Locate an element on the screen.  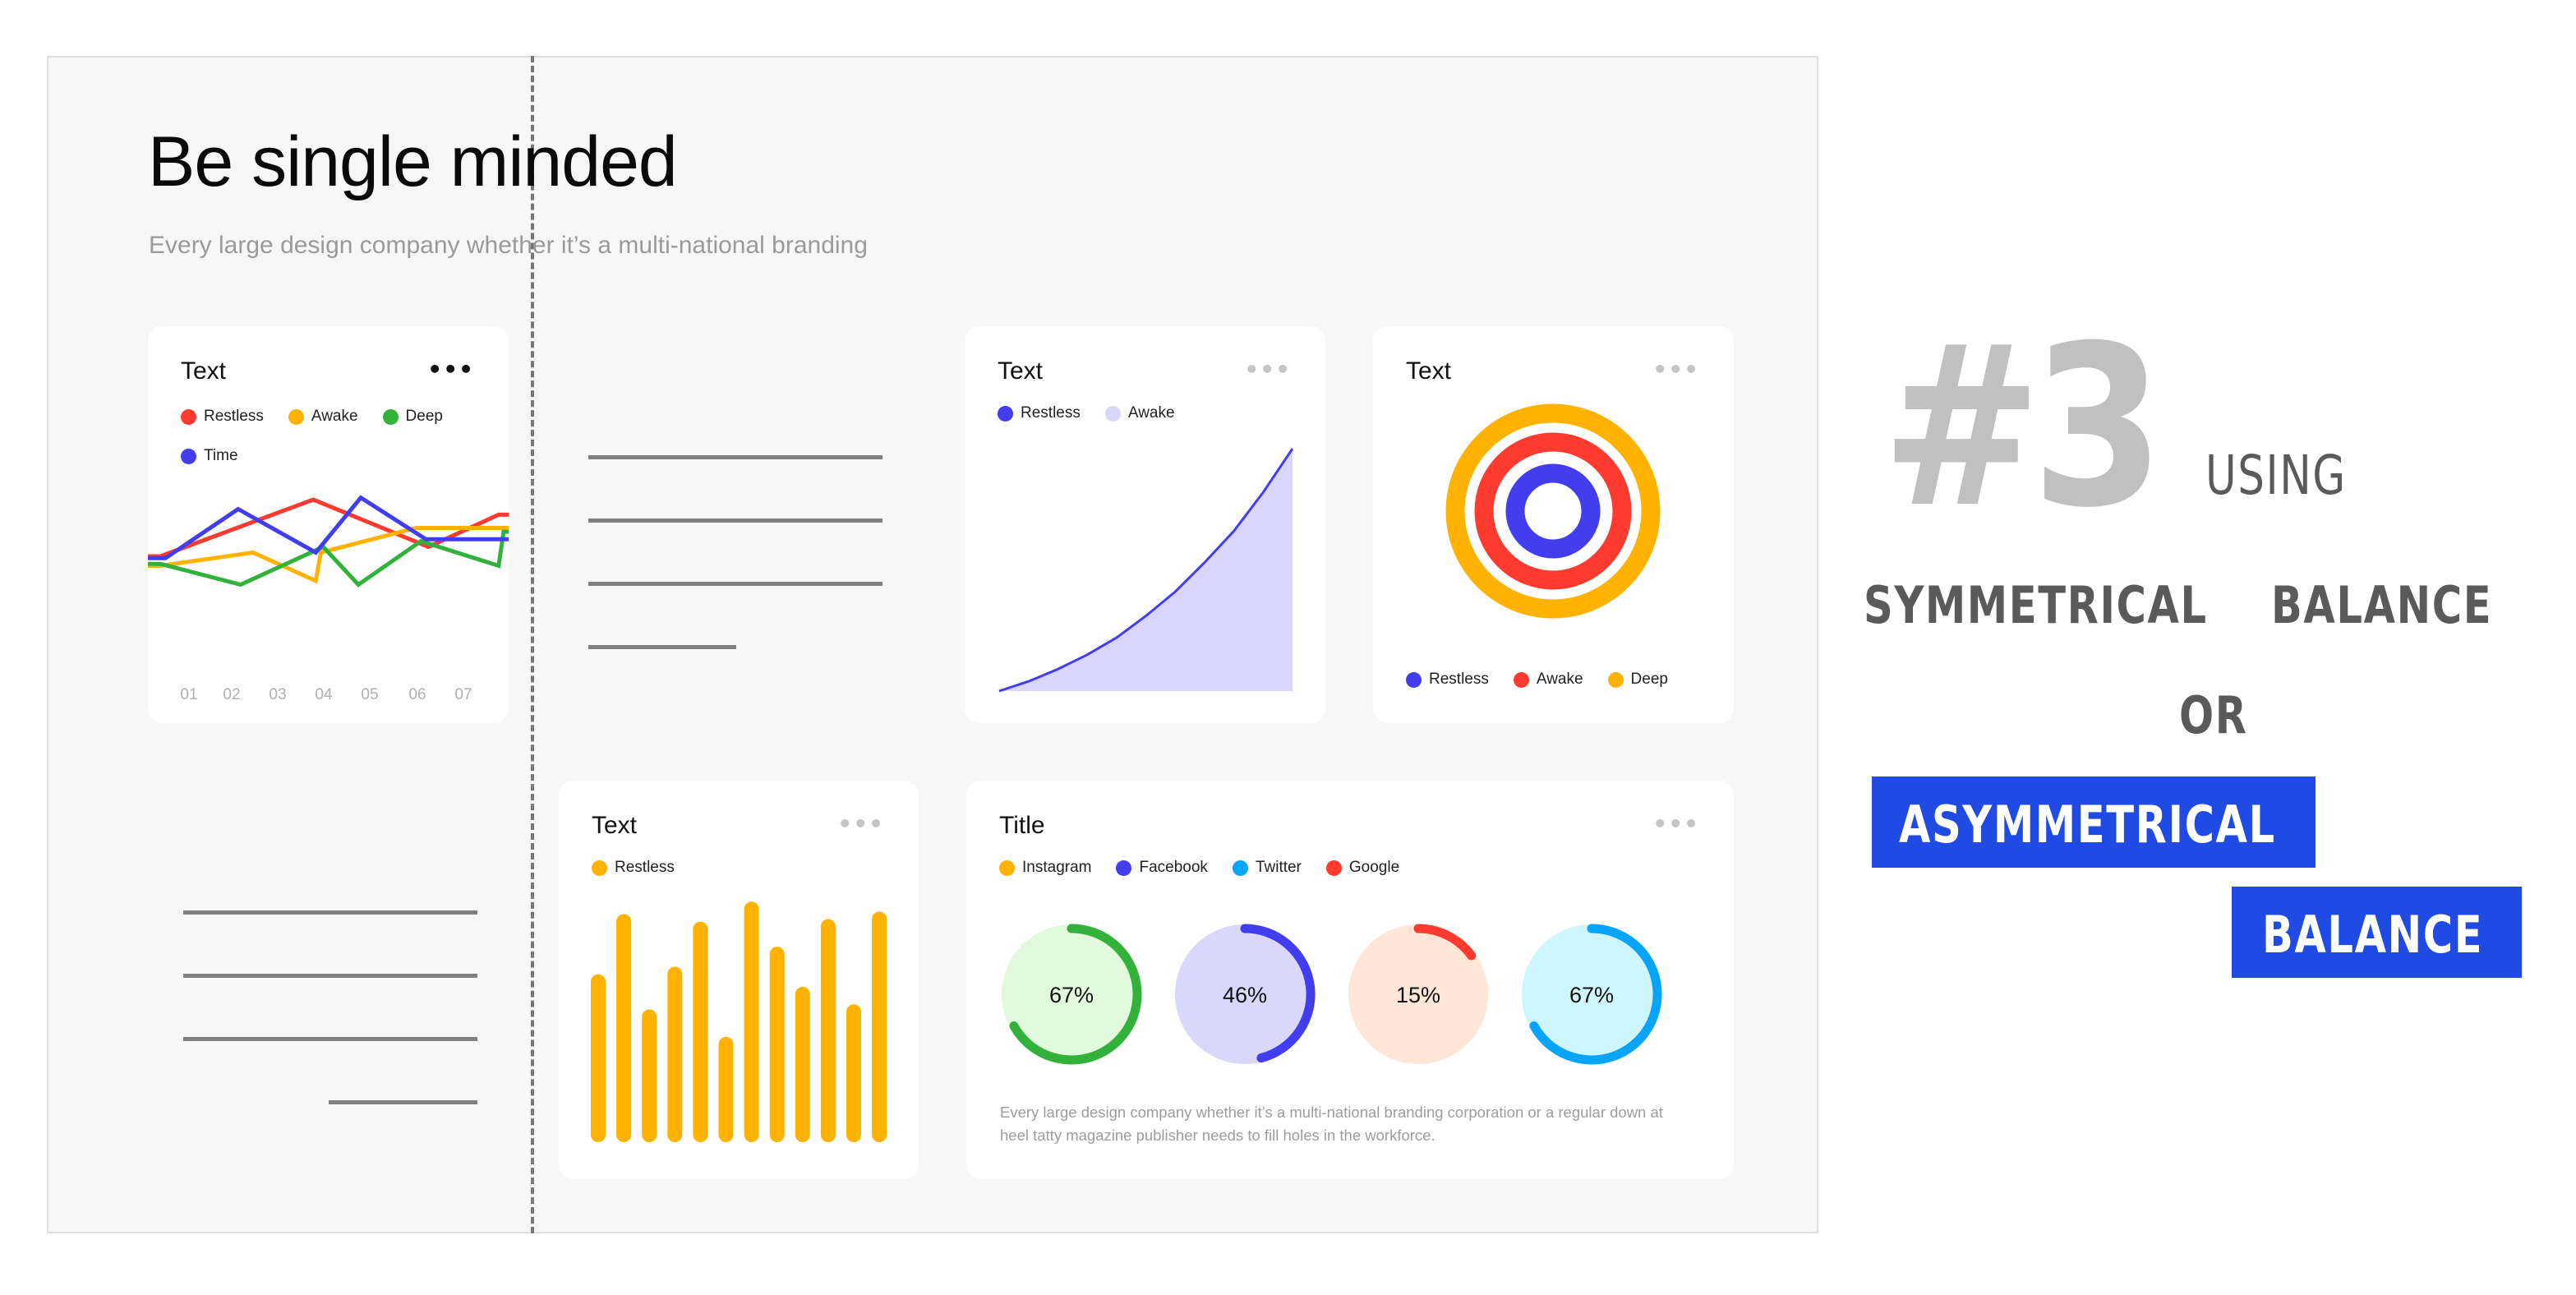
slide-headline: Be single minded is located at coordinates (413, 162).